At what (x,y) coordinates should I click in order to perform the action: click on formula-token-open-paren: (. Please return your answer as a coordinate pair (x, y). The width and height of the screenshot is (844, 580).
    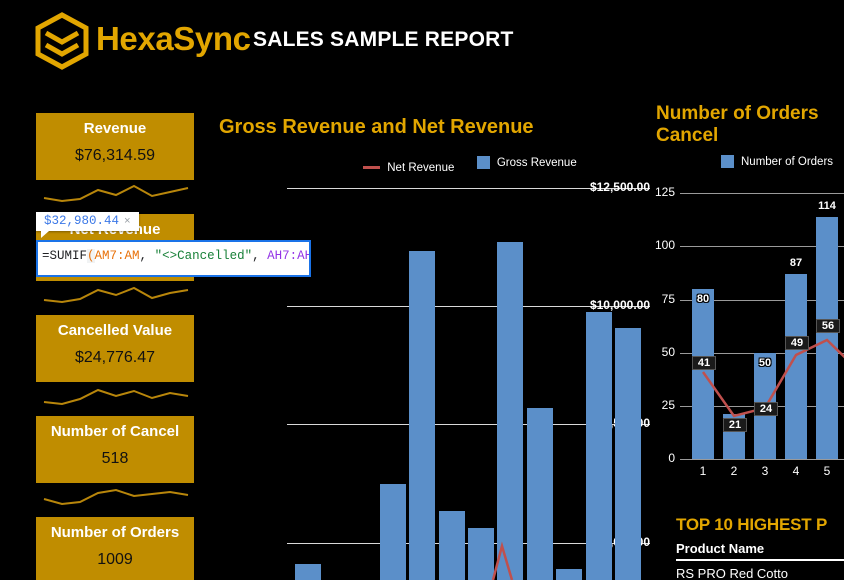
    Looking at the image, I should click on (91, 256).